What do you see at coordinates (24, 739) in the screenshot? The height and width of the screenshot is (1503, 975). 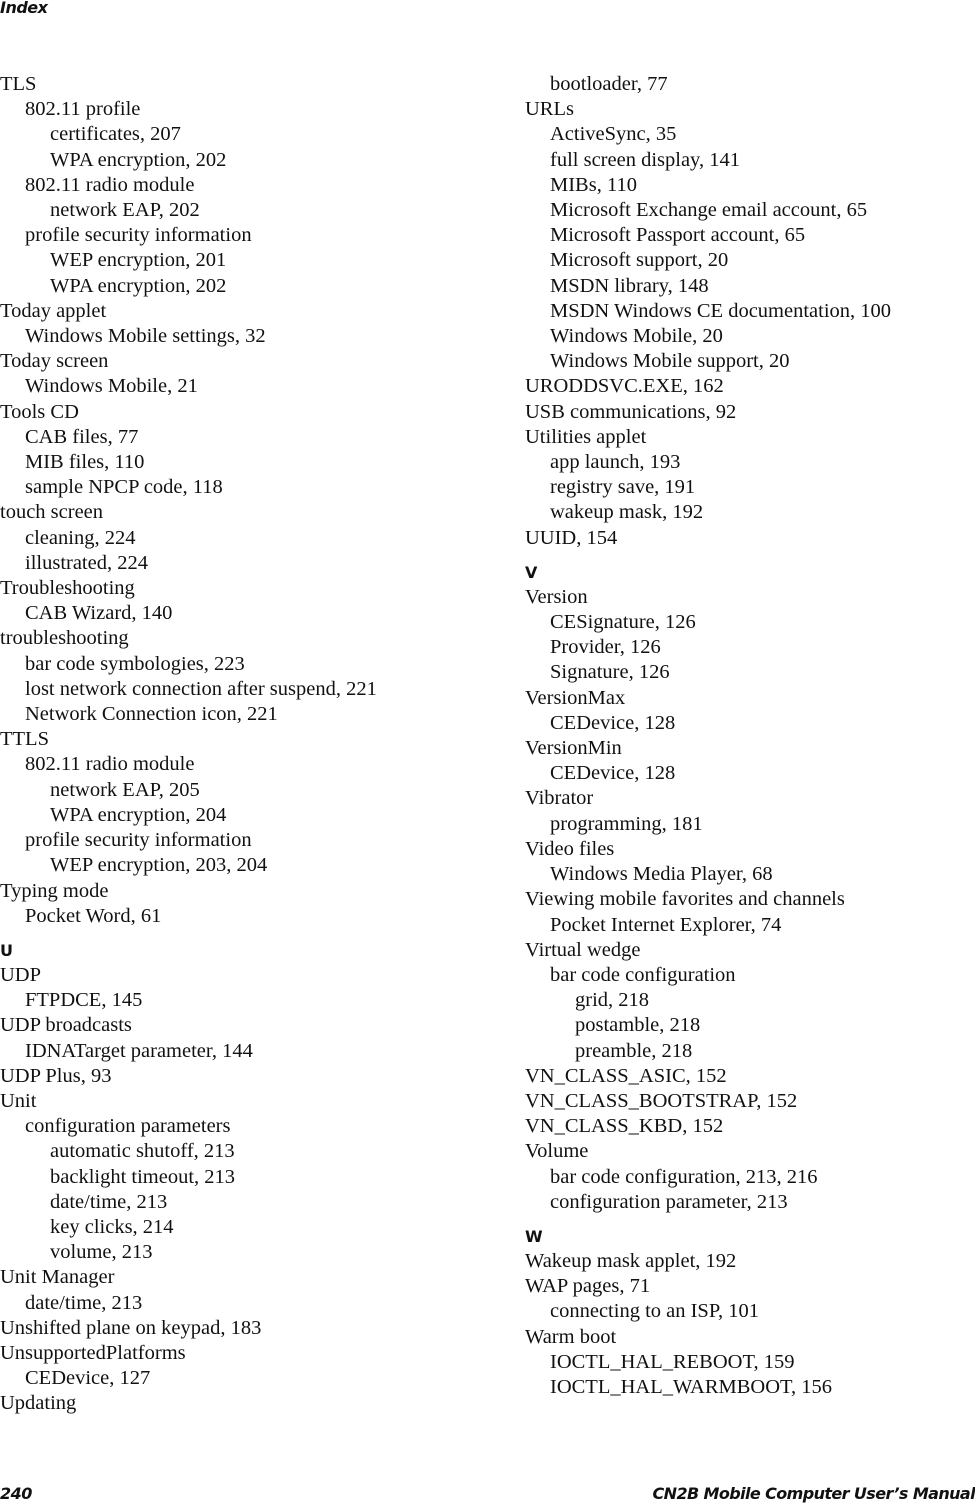 I see `index-entry: TTLS` at bounding box center [24, 739].